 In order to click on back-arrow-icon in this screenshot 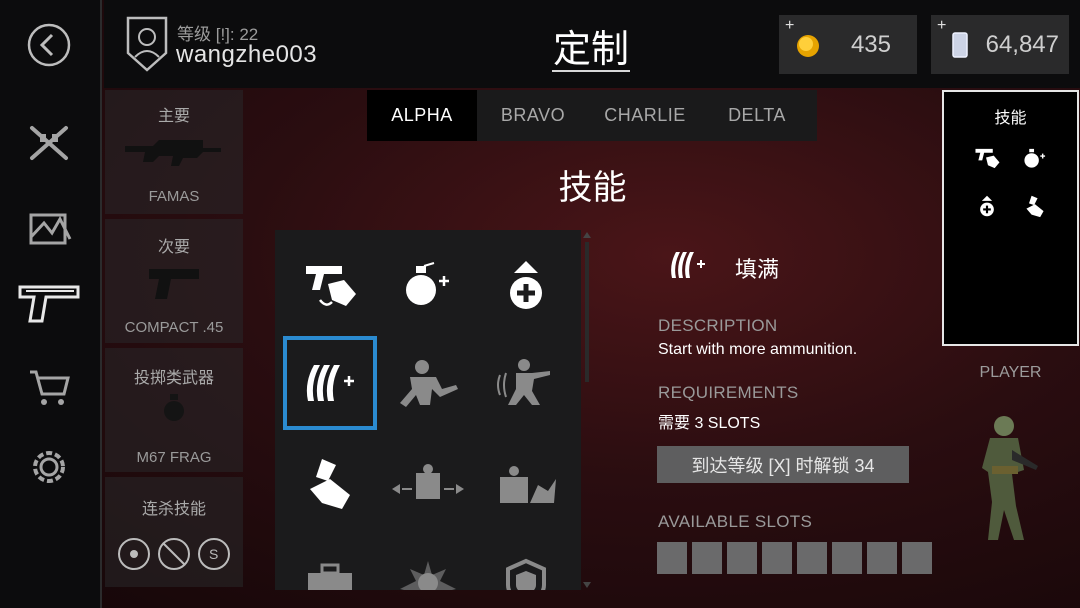, I will do `click(49, 45)`.